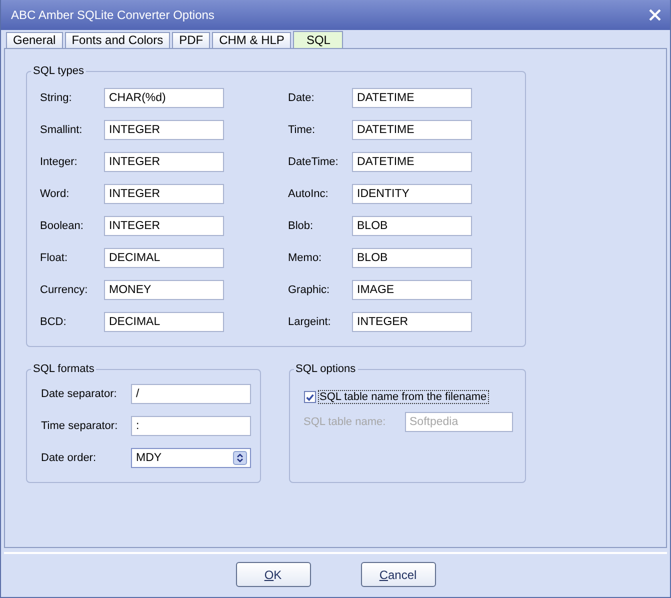 The image size is (671, 598). Describe the element at coordinates (62, 226) in the screenshot. I see `field-label: Boolean:` at that location.